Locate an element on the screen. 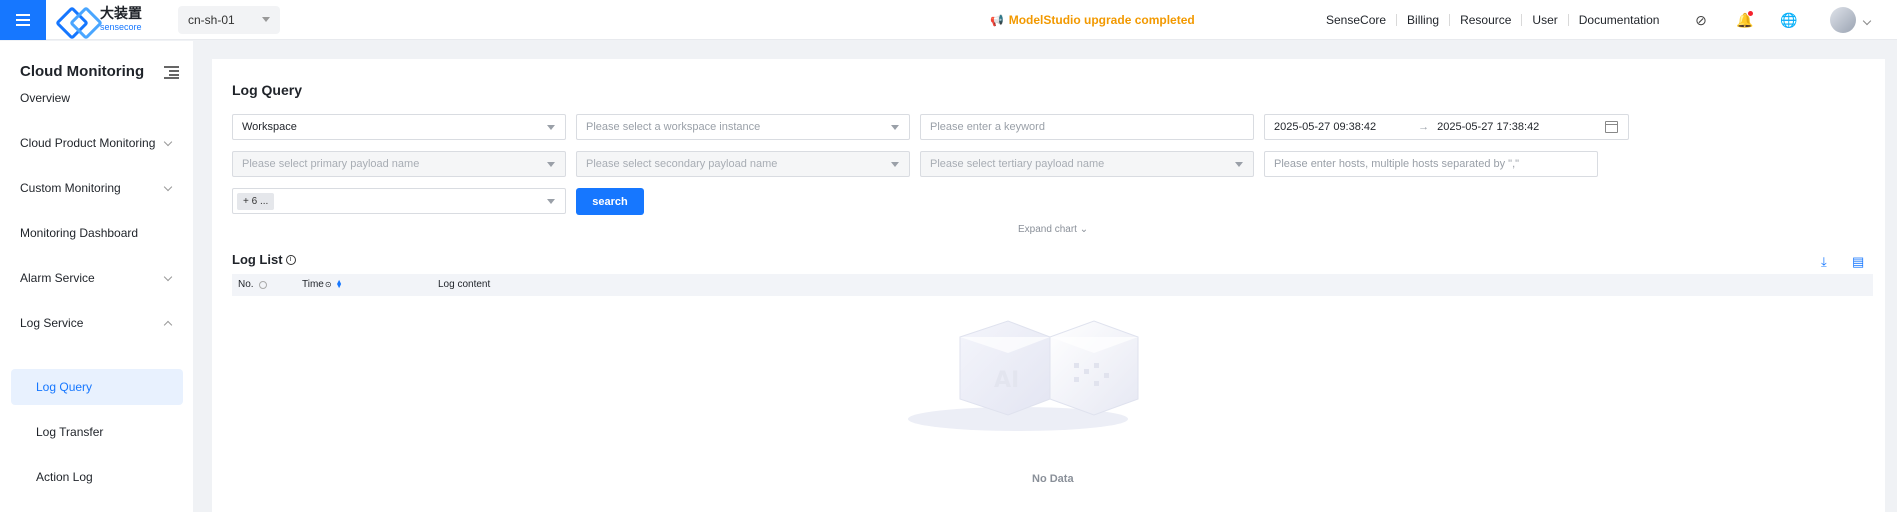  compass-icon: ⊘ is located at coordinates (1701, 20).